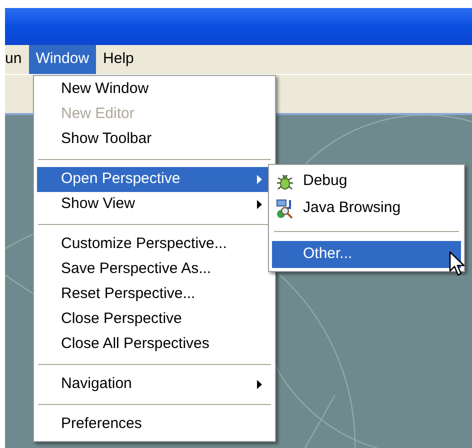 Image resolution: width=472 pixels, height=448 pixels. What do you see at coordinates (154, 139) in the screenshot?
I see `menu-item: Show Toolbar` at bounding box center [154, 139].